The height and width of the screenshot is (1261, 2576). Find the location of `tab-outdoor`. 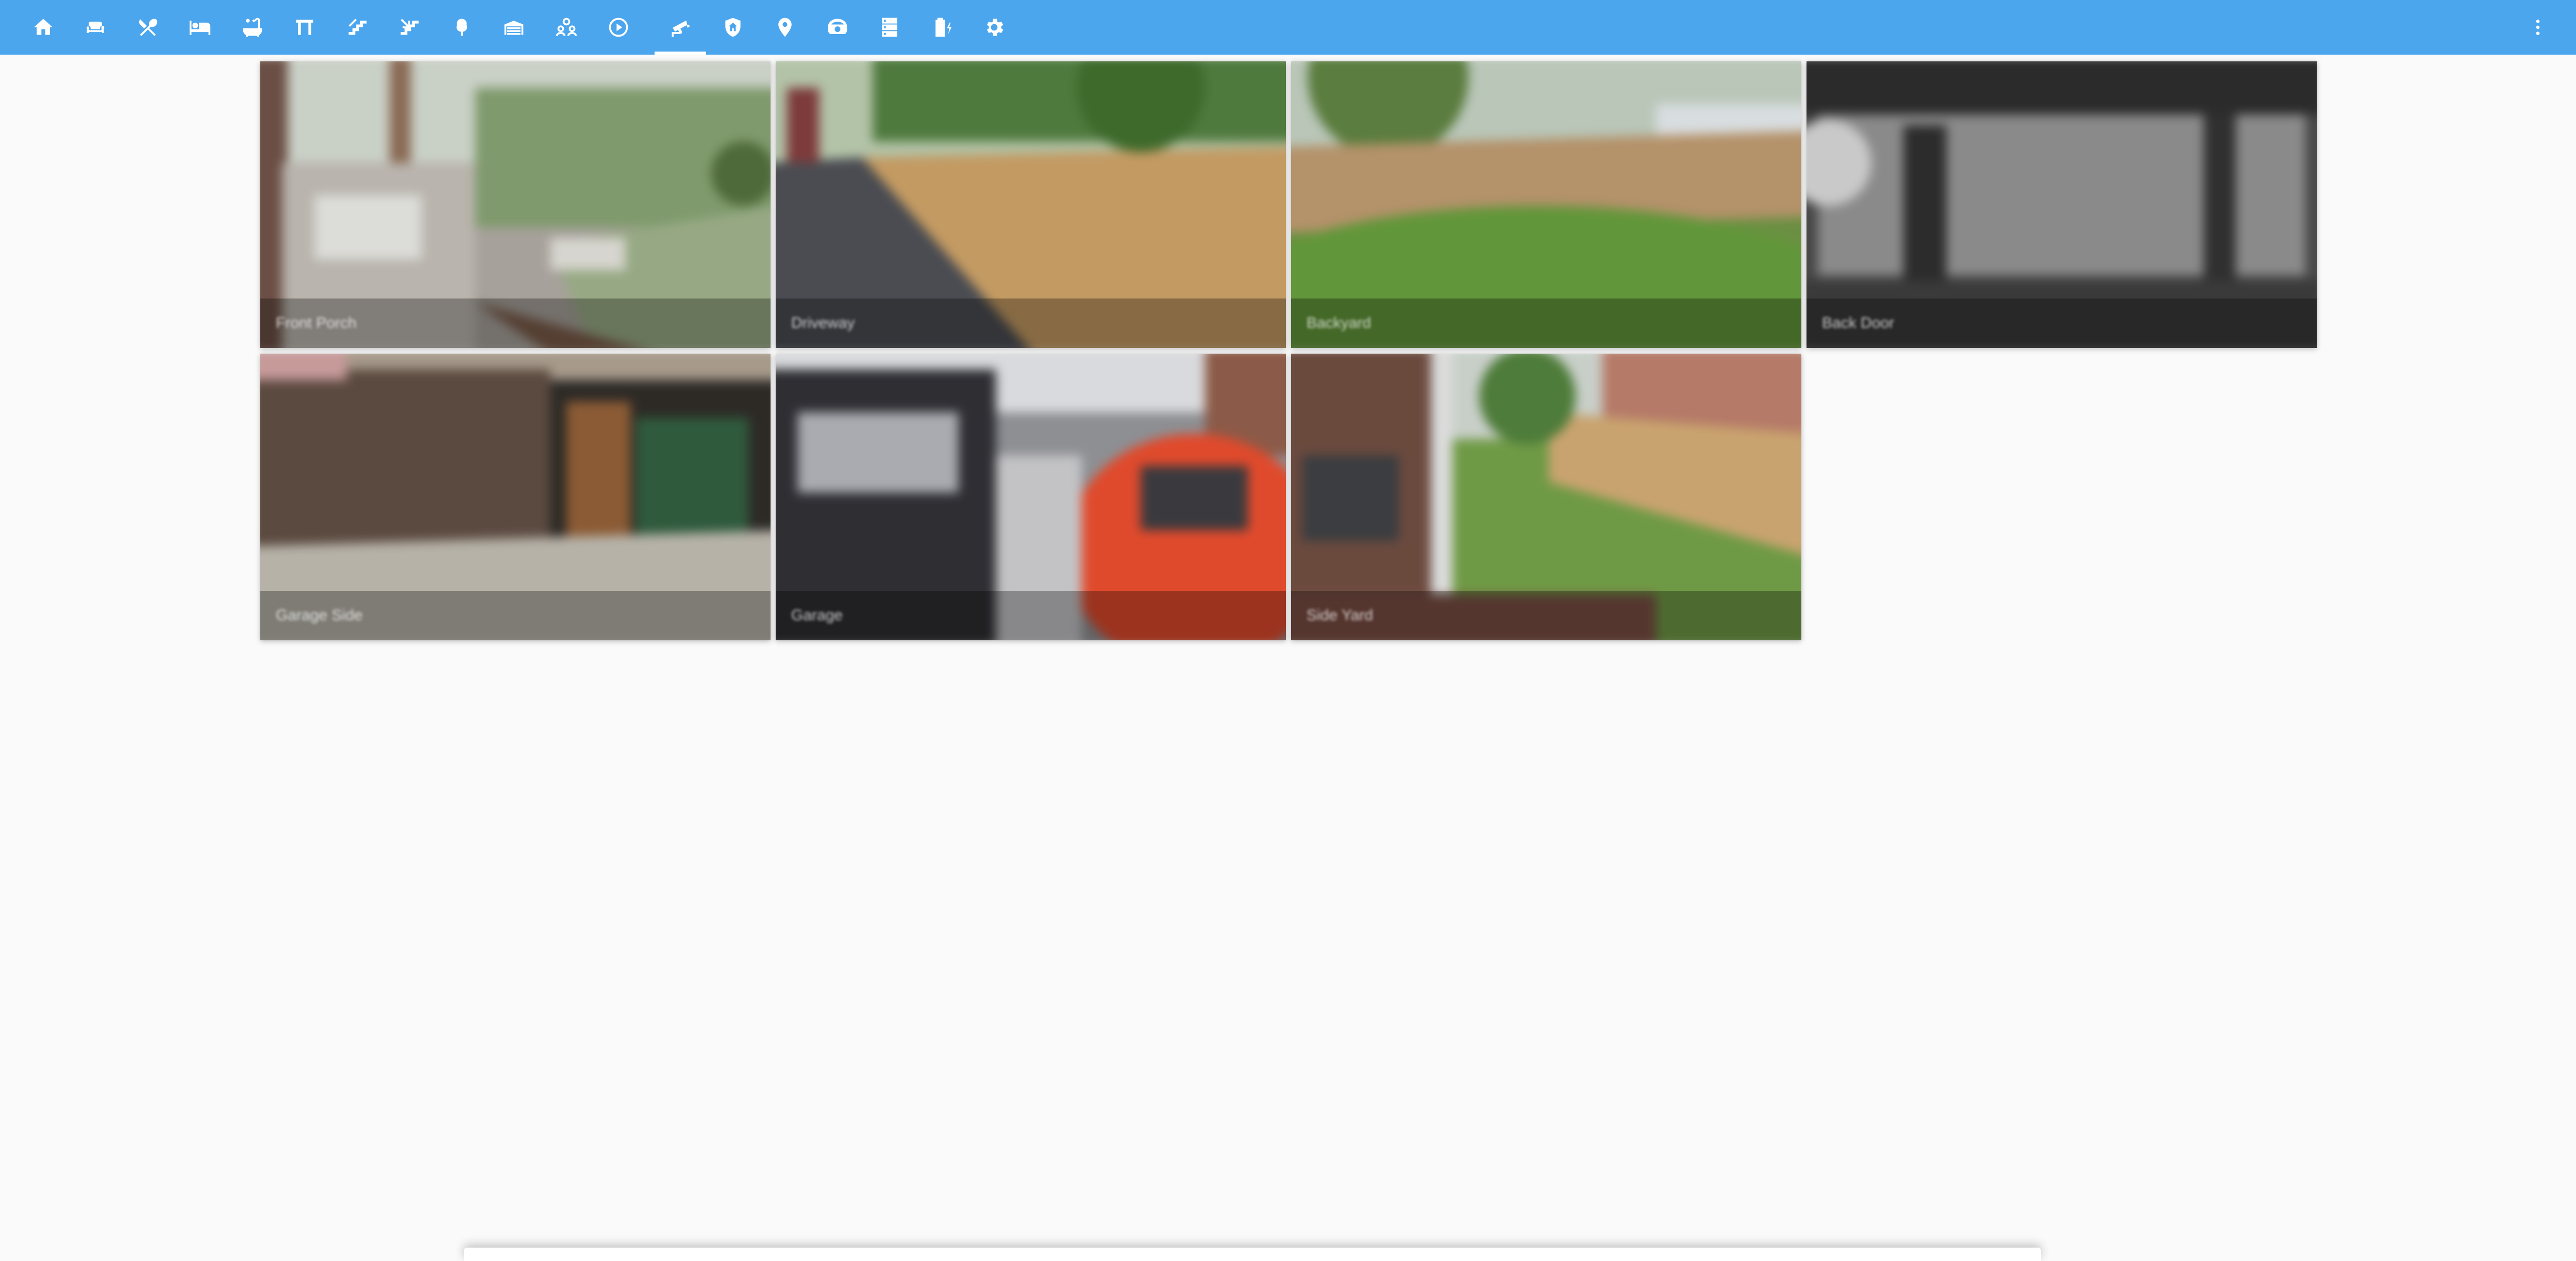

tab-outdoor is located at coordinates (462, 27).